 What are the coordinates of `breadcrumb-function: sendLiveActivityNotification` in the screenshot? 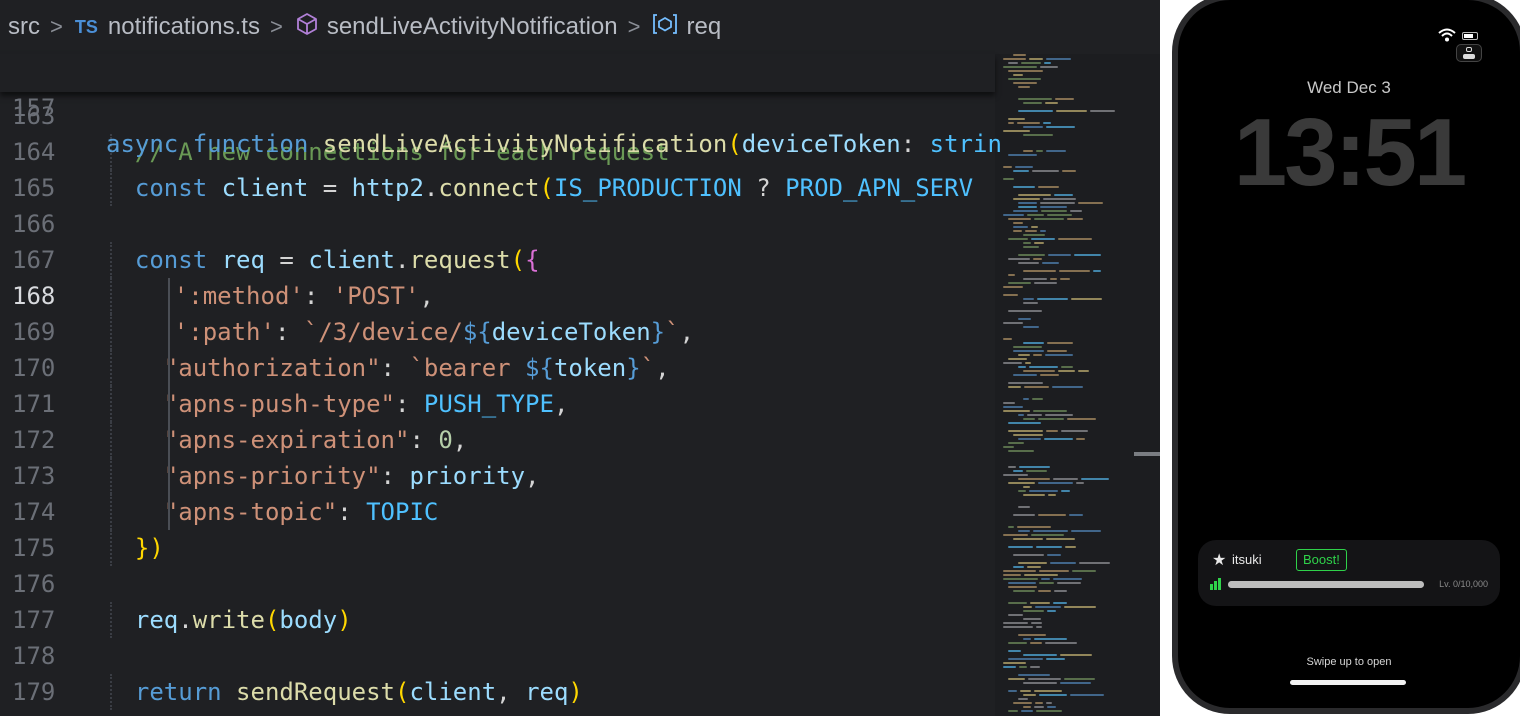 It's located at (472, 27).